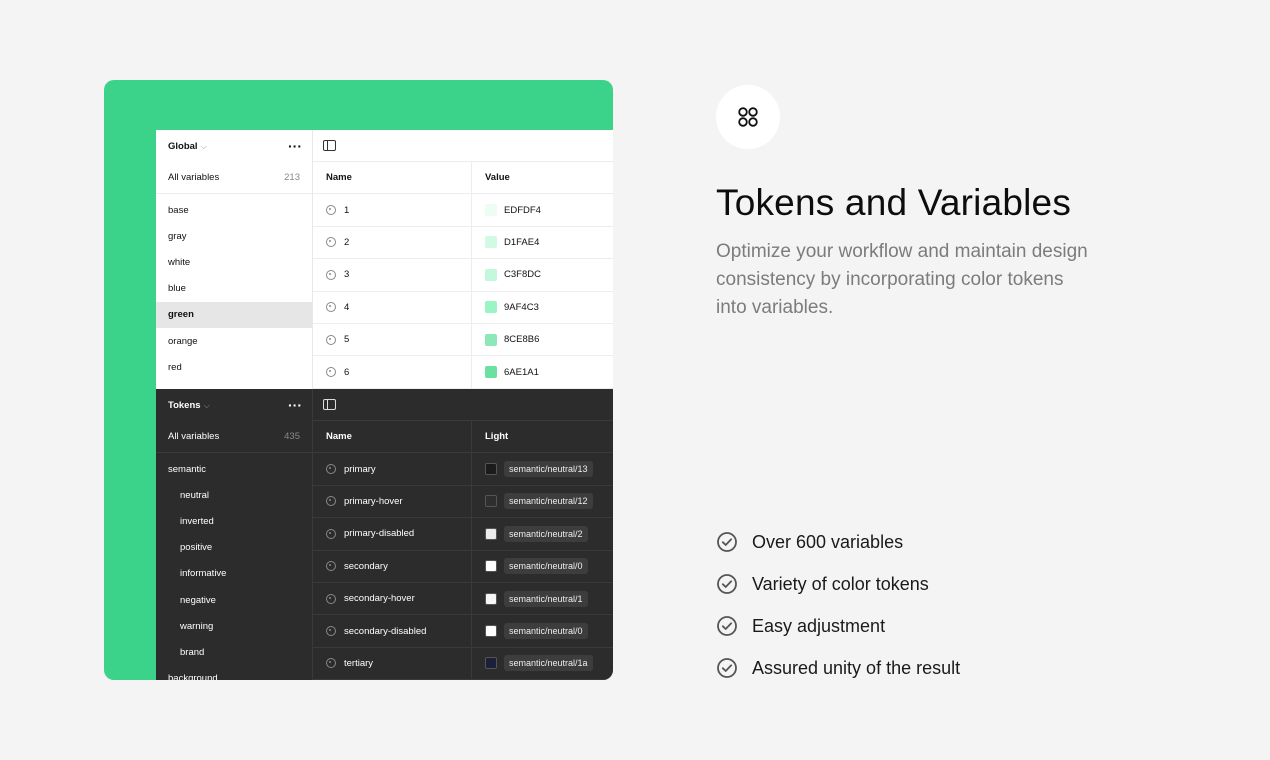 Image resolution: width=1270 pixels, height=760 pixels. What do you see at coordinates (234, 146) in the screenshot?
I see `collection-header: Global ⌵ ···` at bounding box center [234, 146].